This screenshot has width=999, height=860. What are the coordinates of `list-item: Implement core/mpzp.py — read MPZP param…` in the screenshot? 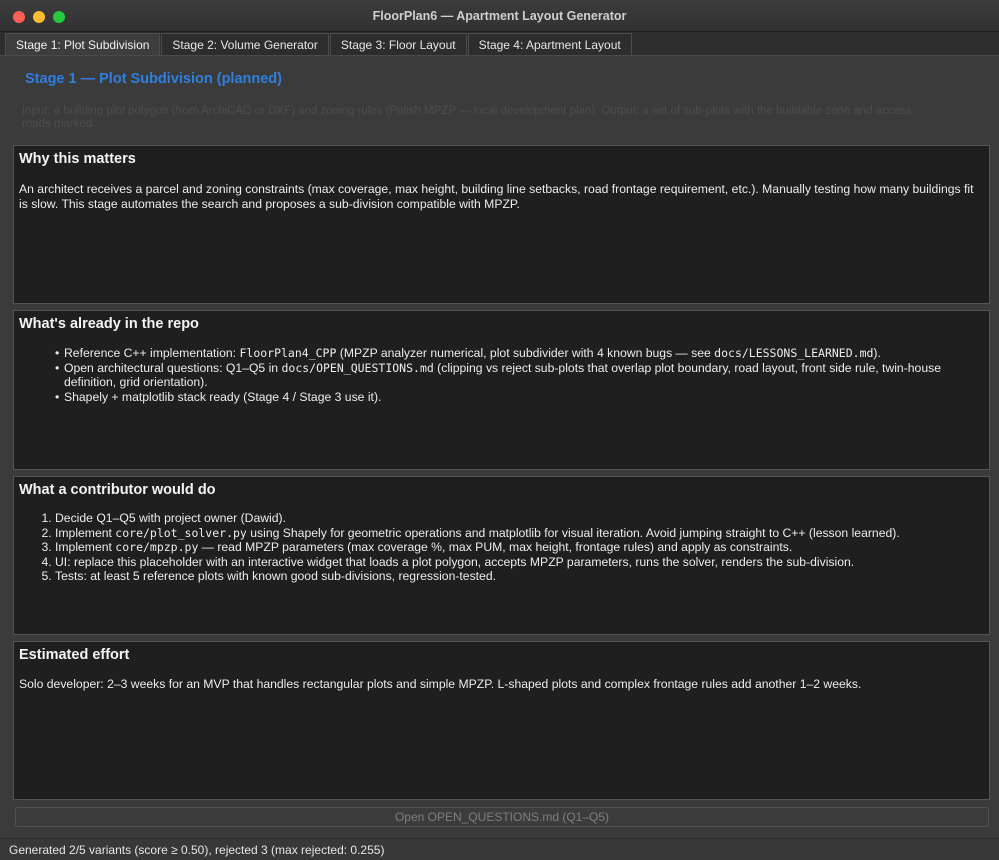 It's located at (519, 547).